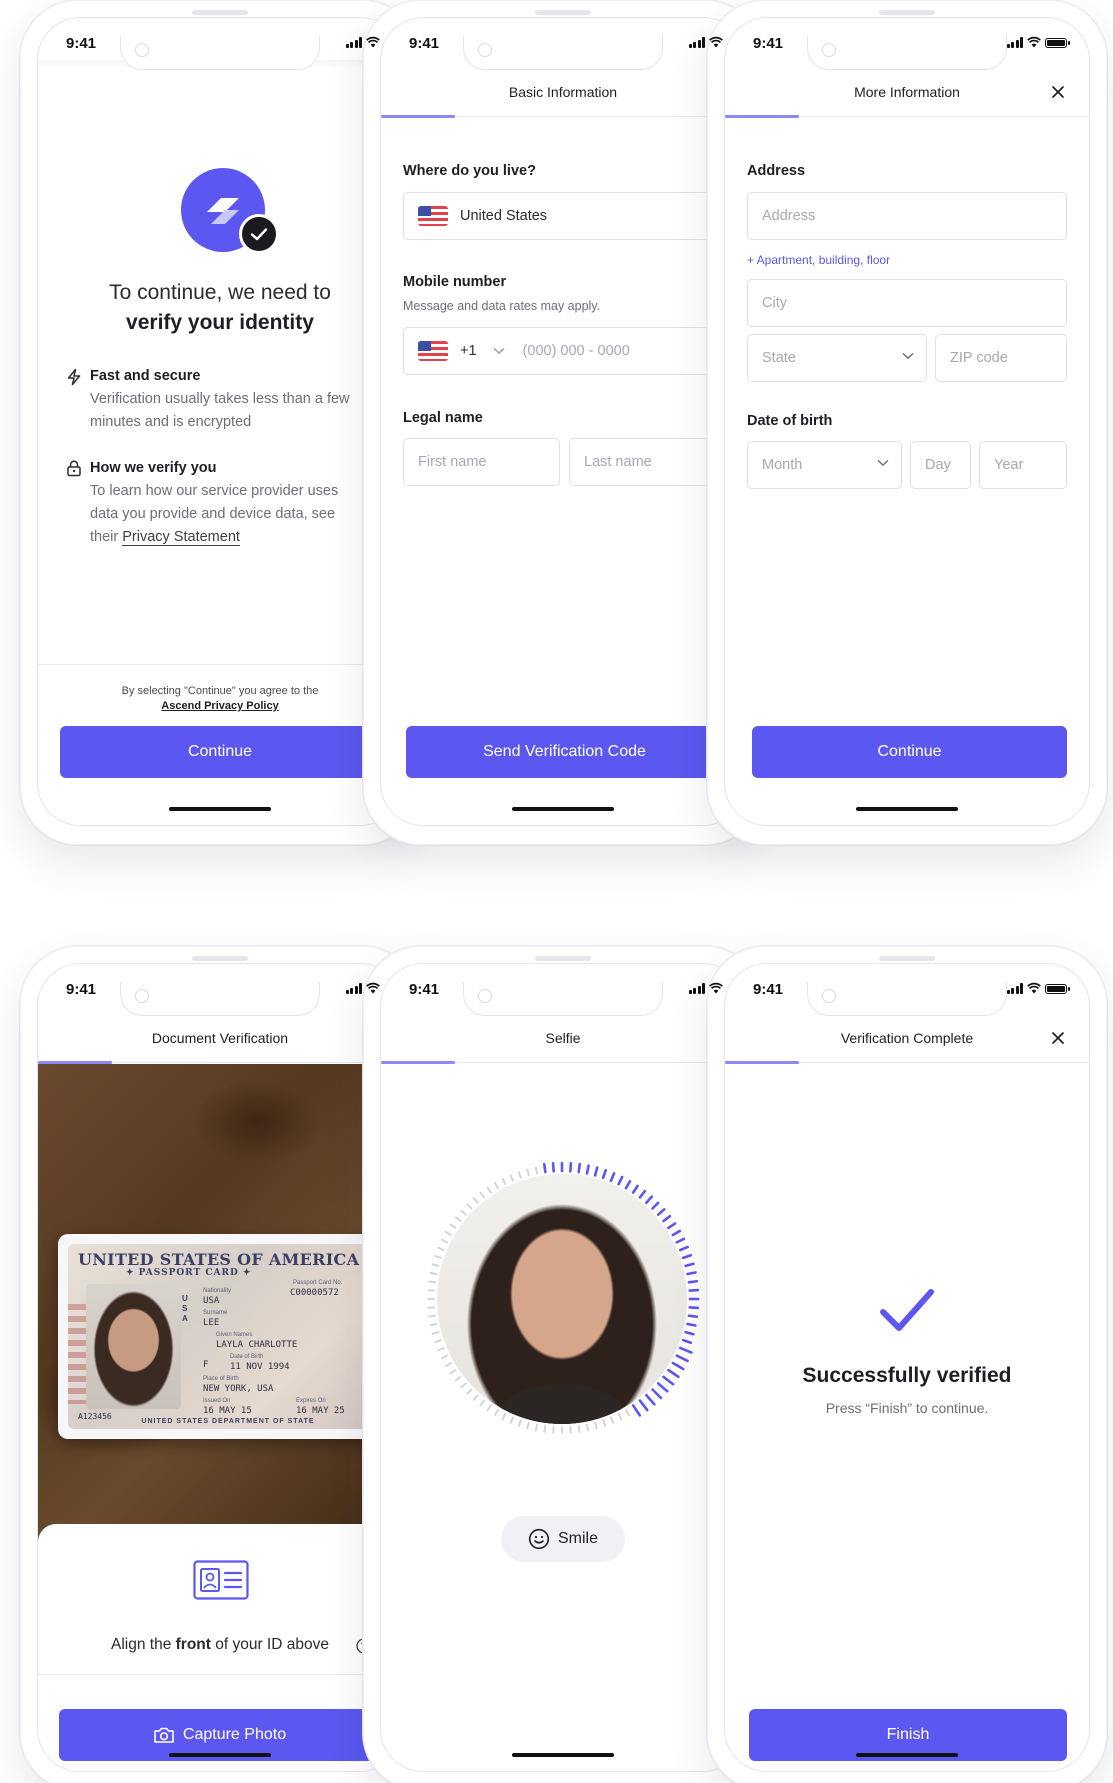 The image size is (1113, 1783). Describe the element at coordinates (1023, 465) in the screenshot. I see `year-input: Year` at that location.